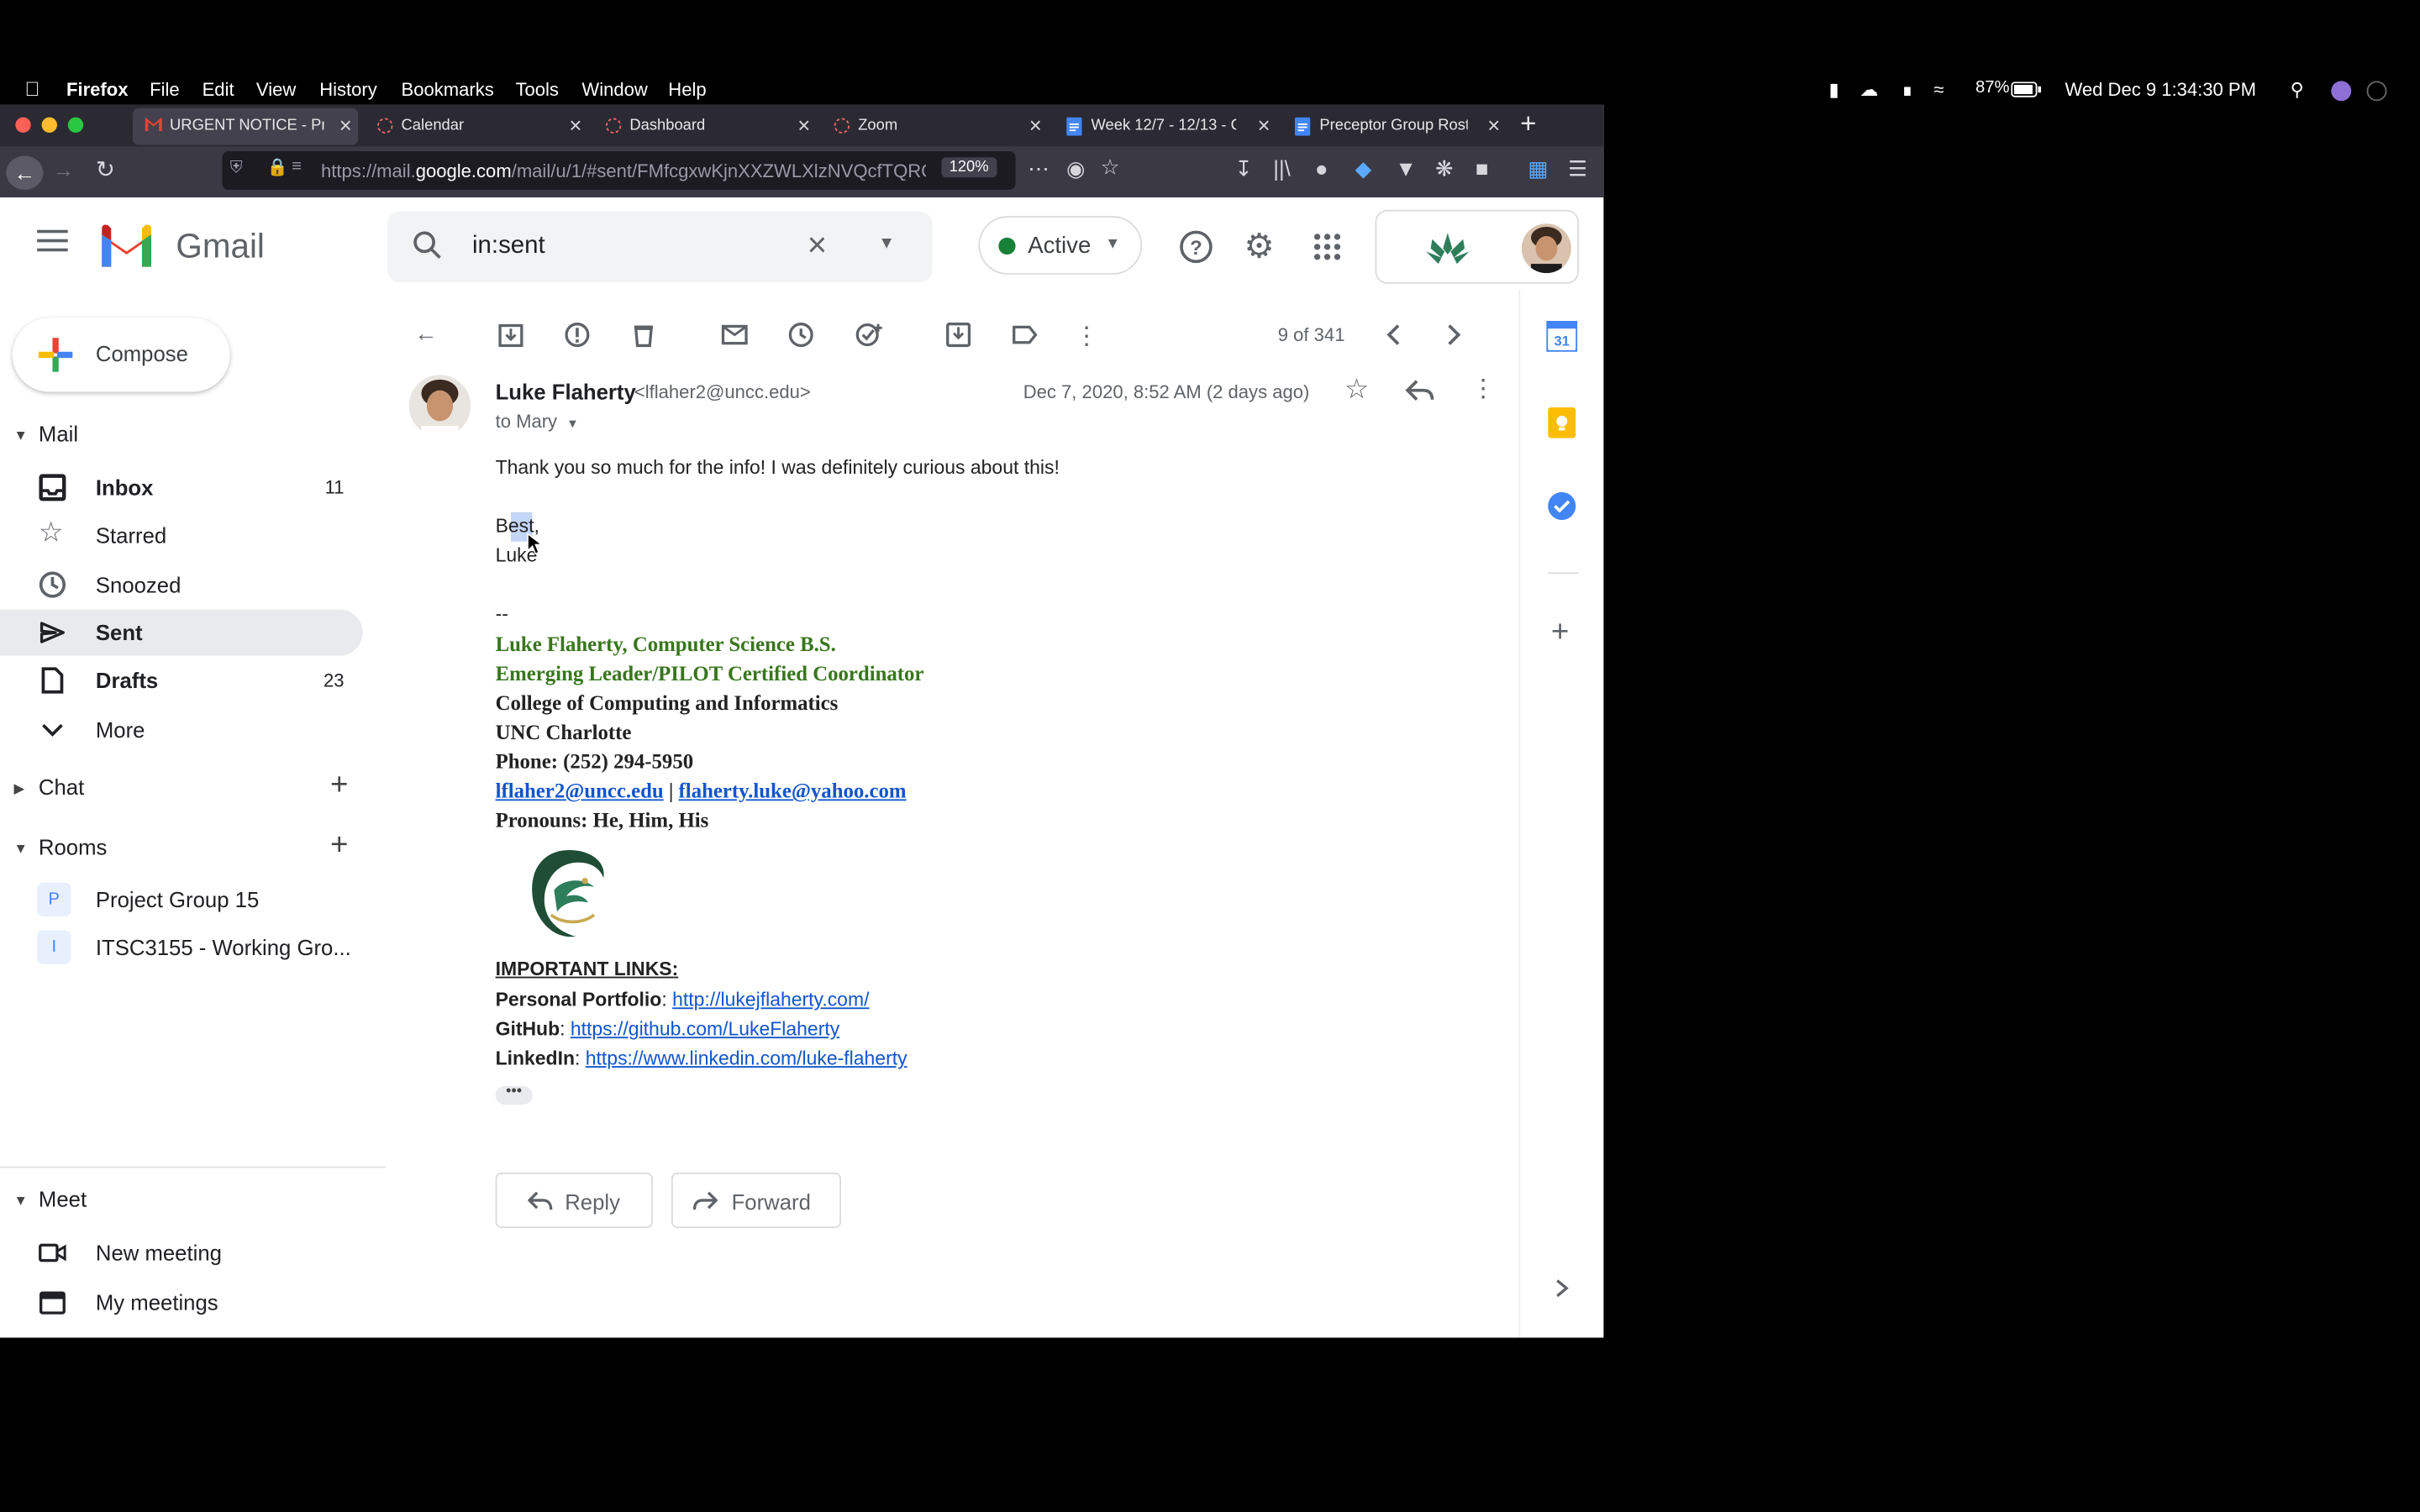 Image resolution: width=2420 pixels, height=1512 pixels. Describe the element at coordinates (52, 244) in the screenshot. I see `main-menu-icon` at that location.